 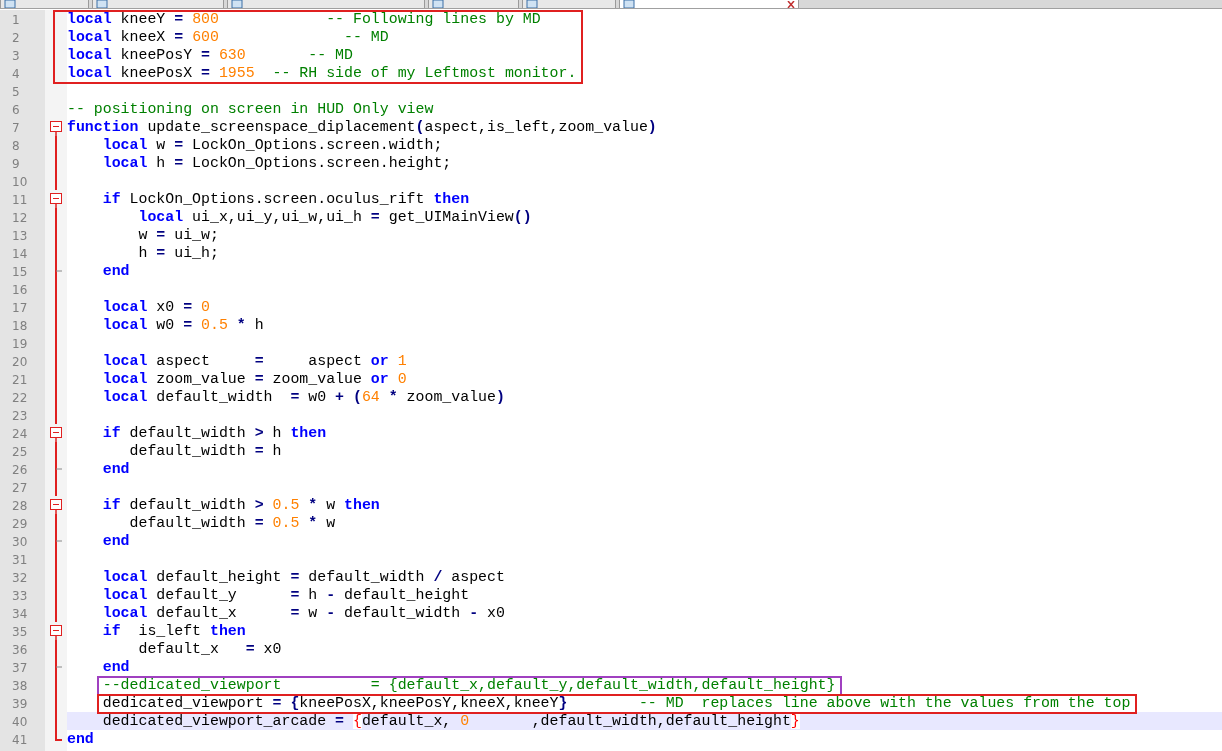 I want to click on code-line: if default_width > 0.5 * w then, so click(x=240, y=505).